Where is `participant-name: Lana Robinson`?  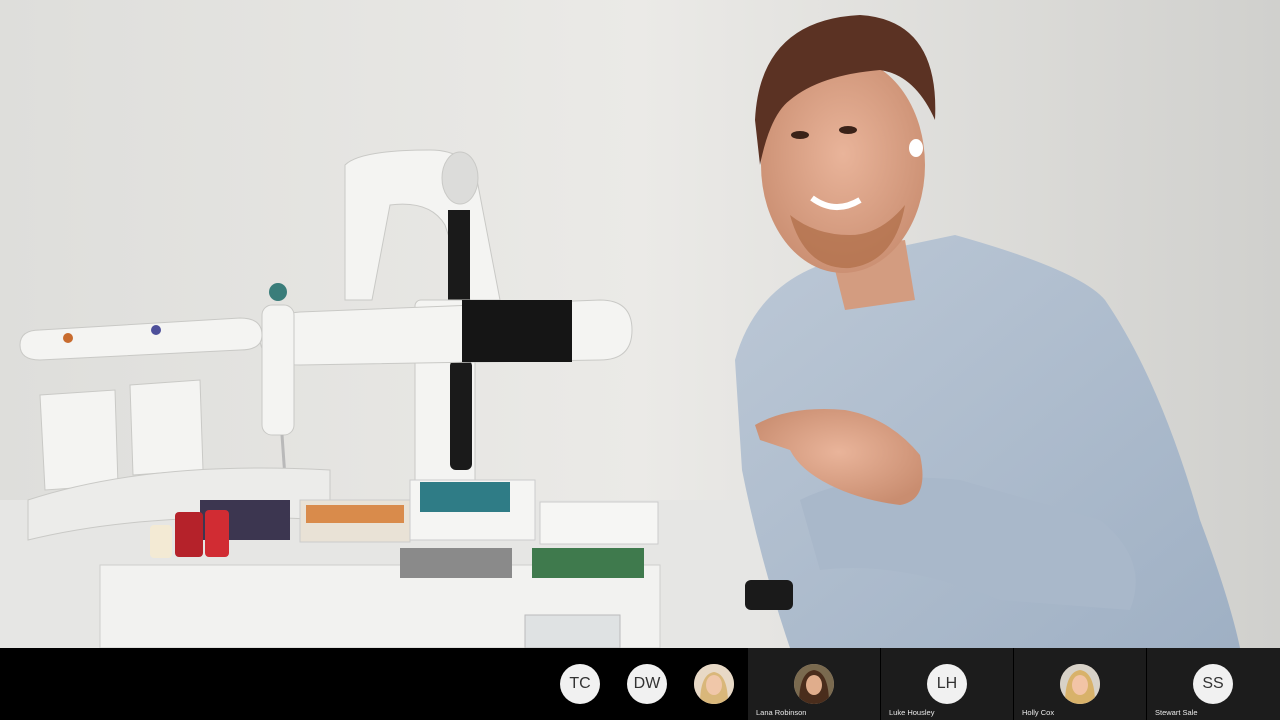
participant-name: Lana Robinson is located at coordinates (781, 712).